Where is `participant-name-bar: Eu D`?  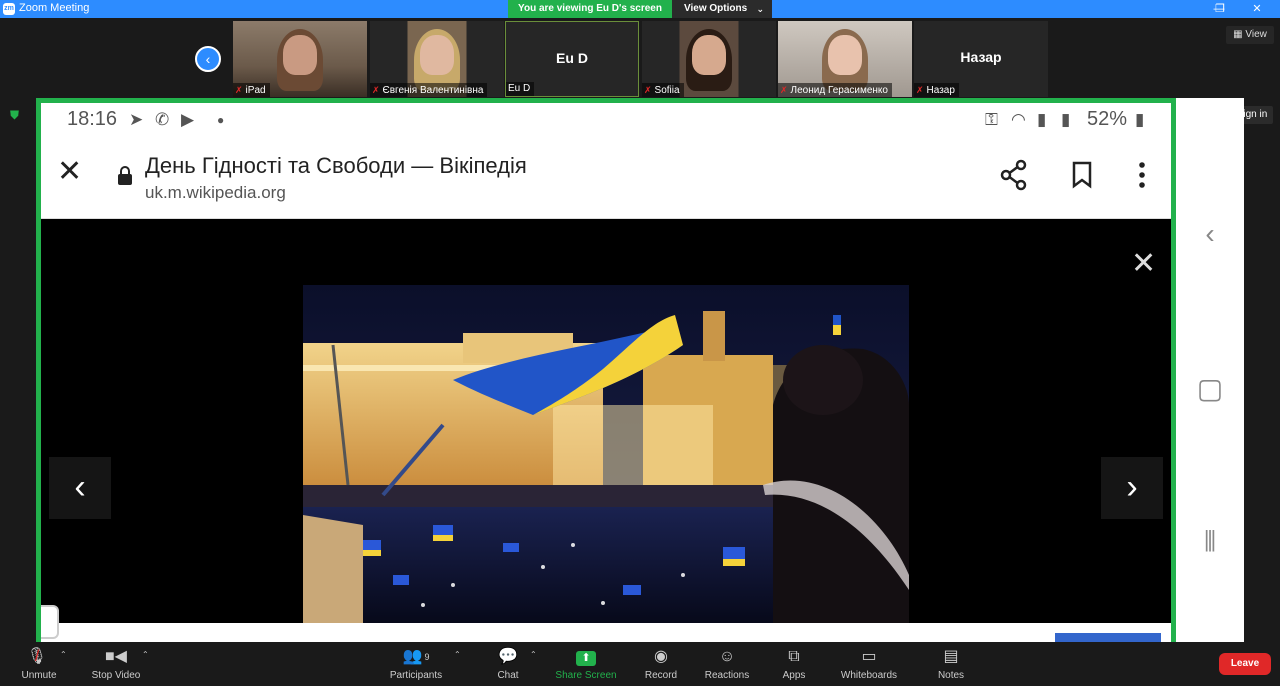 participant-name-bar: Eu D is located at coordinates (520, 89).